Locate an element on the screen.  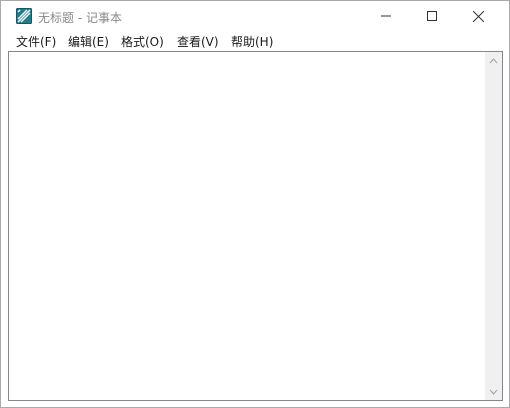
notepad-icon is located at coordinates (24, 16).